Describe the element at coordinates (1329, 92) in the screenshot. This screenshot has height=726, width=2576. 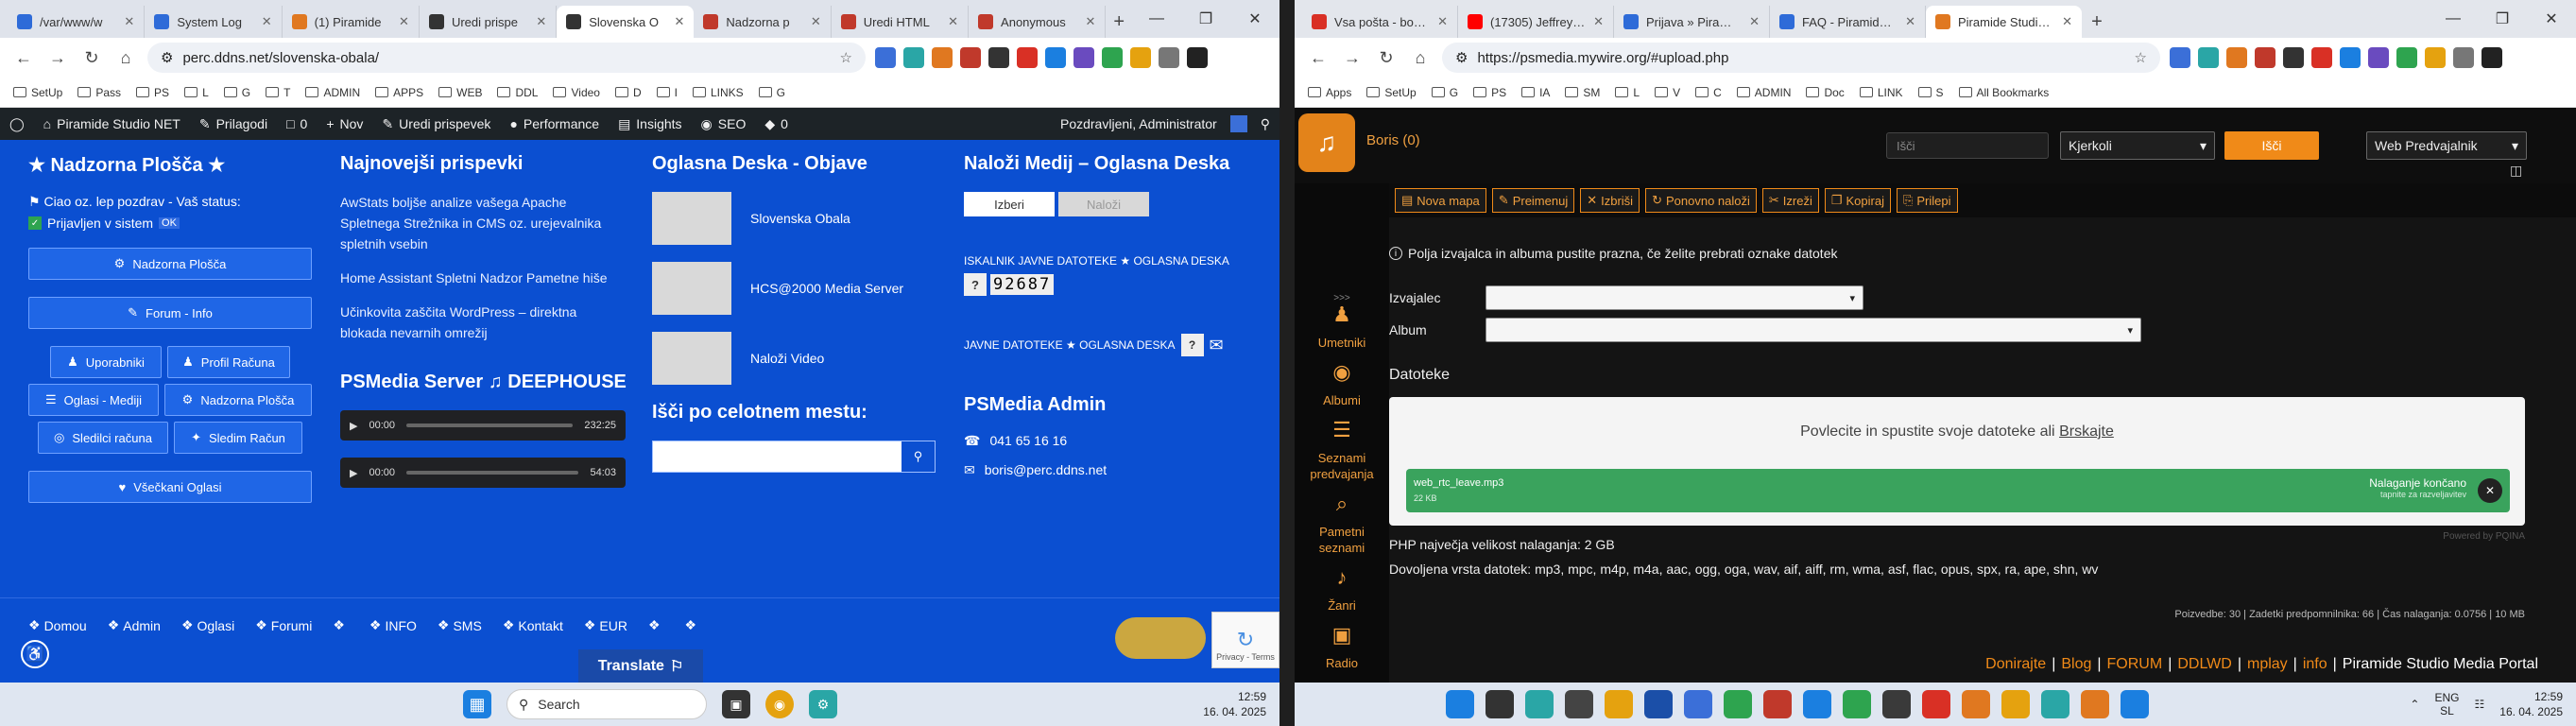
I see `bookmark-item: Apps` at that location.